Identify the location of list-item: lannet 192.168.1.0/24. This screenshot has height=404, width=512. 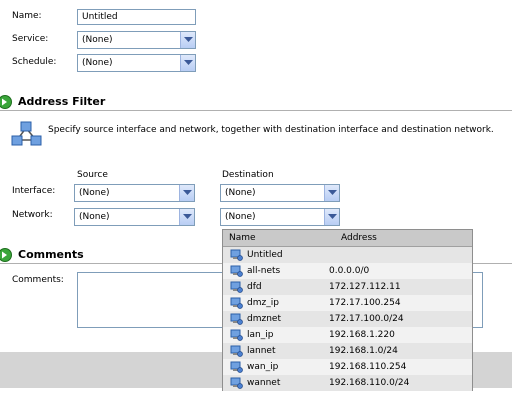
(347, 351).